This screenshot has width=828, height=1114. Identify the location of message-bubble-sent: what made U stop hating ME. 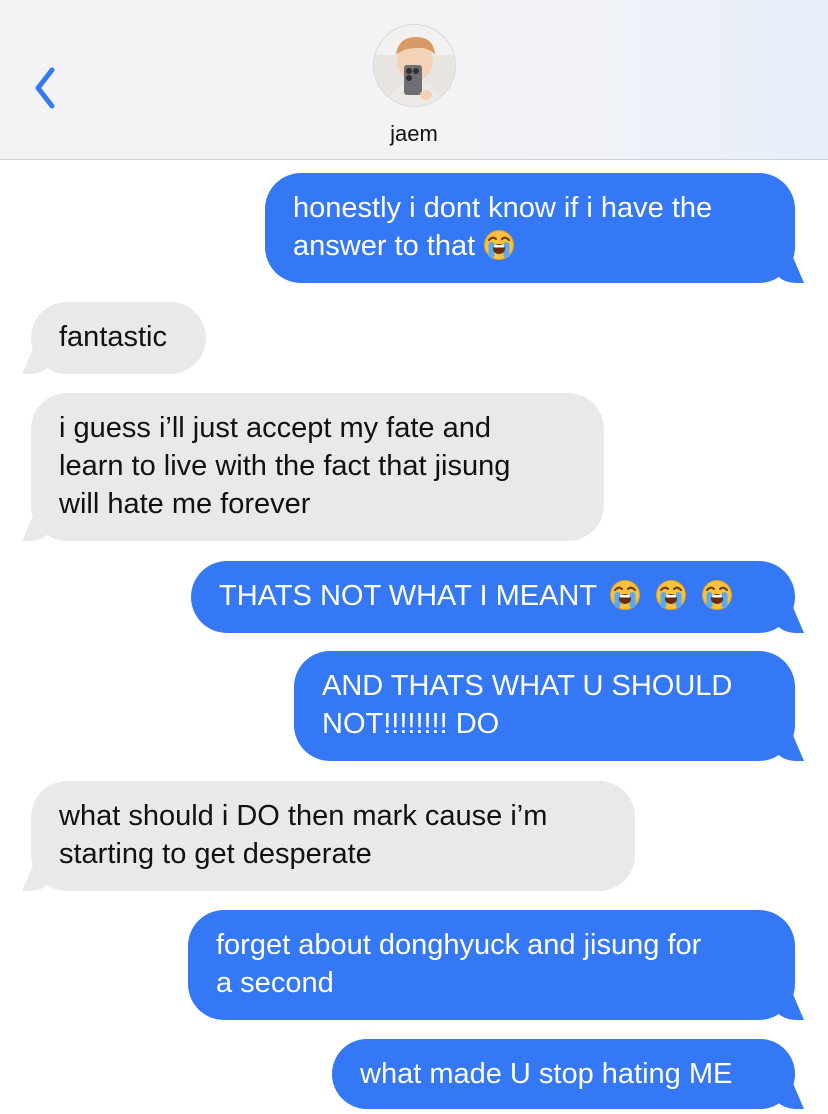
(563, 1074).